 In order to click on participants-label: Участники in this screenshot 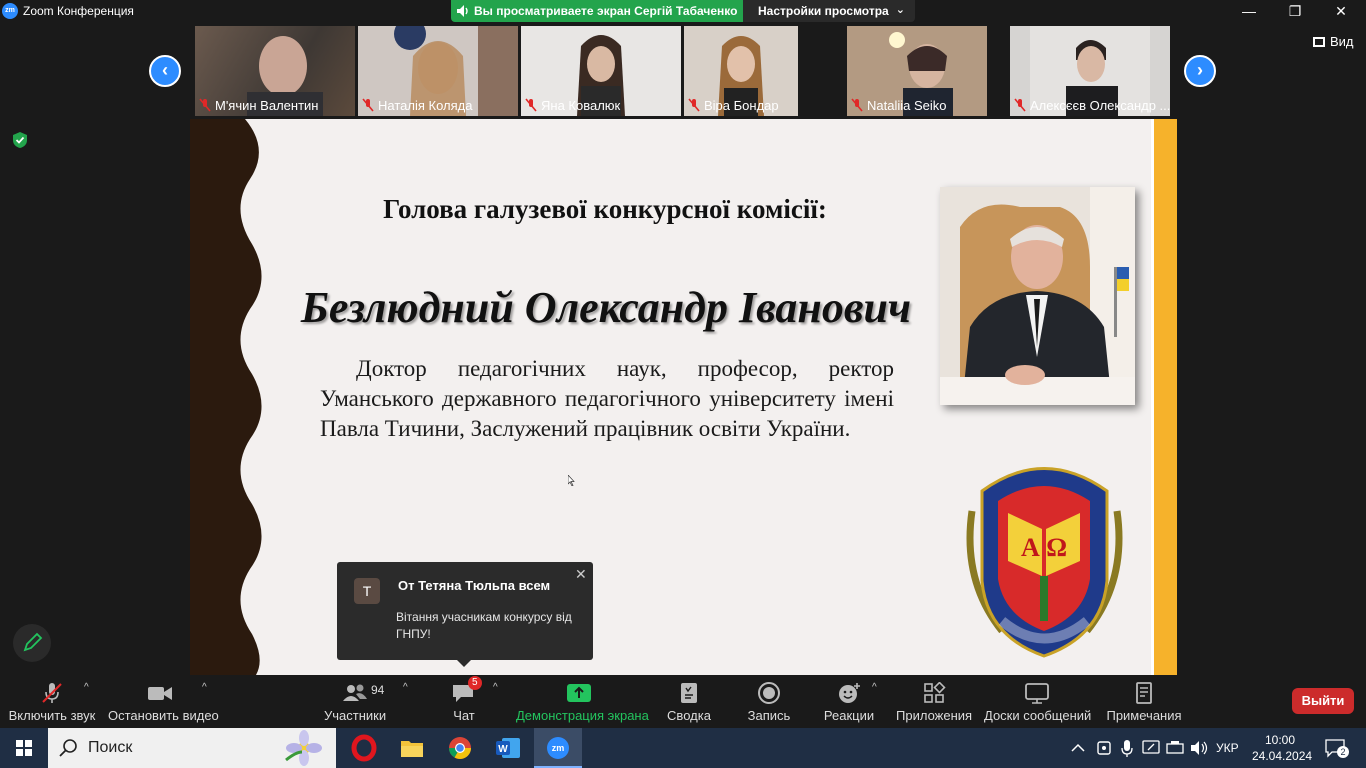, I will do `click(355, 715)`.